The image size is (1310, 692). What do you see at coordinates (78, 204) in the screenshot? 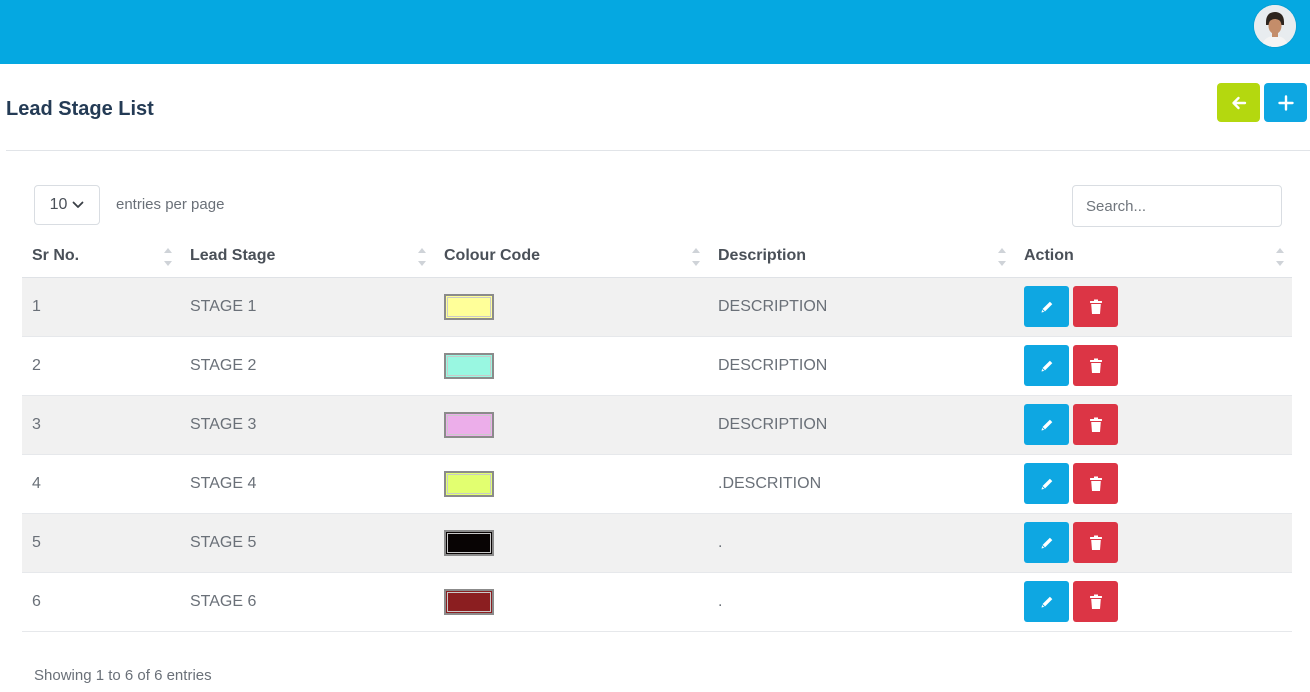
I see `chevron-down-icon` at bounding box center [78, 204].